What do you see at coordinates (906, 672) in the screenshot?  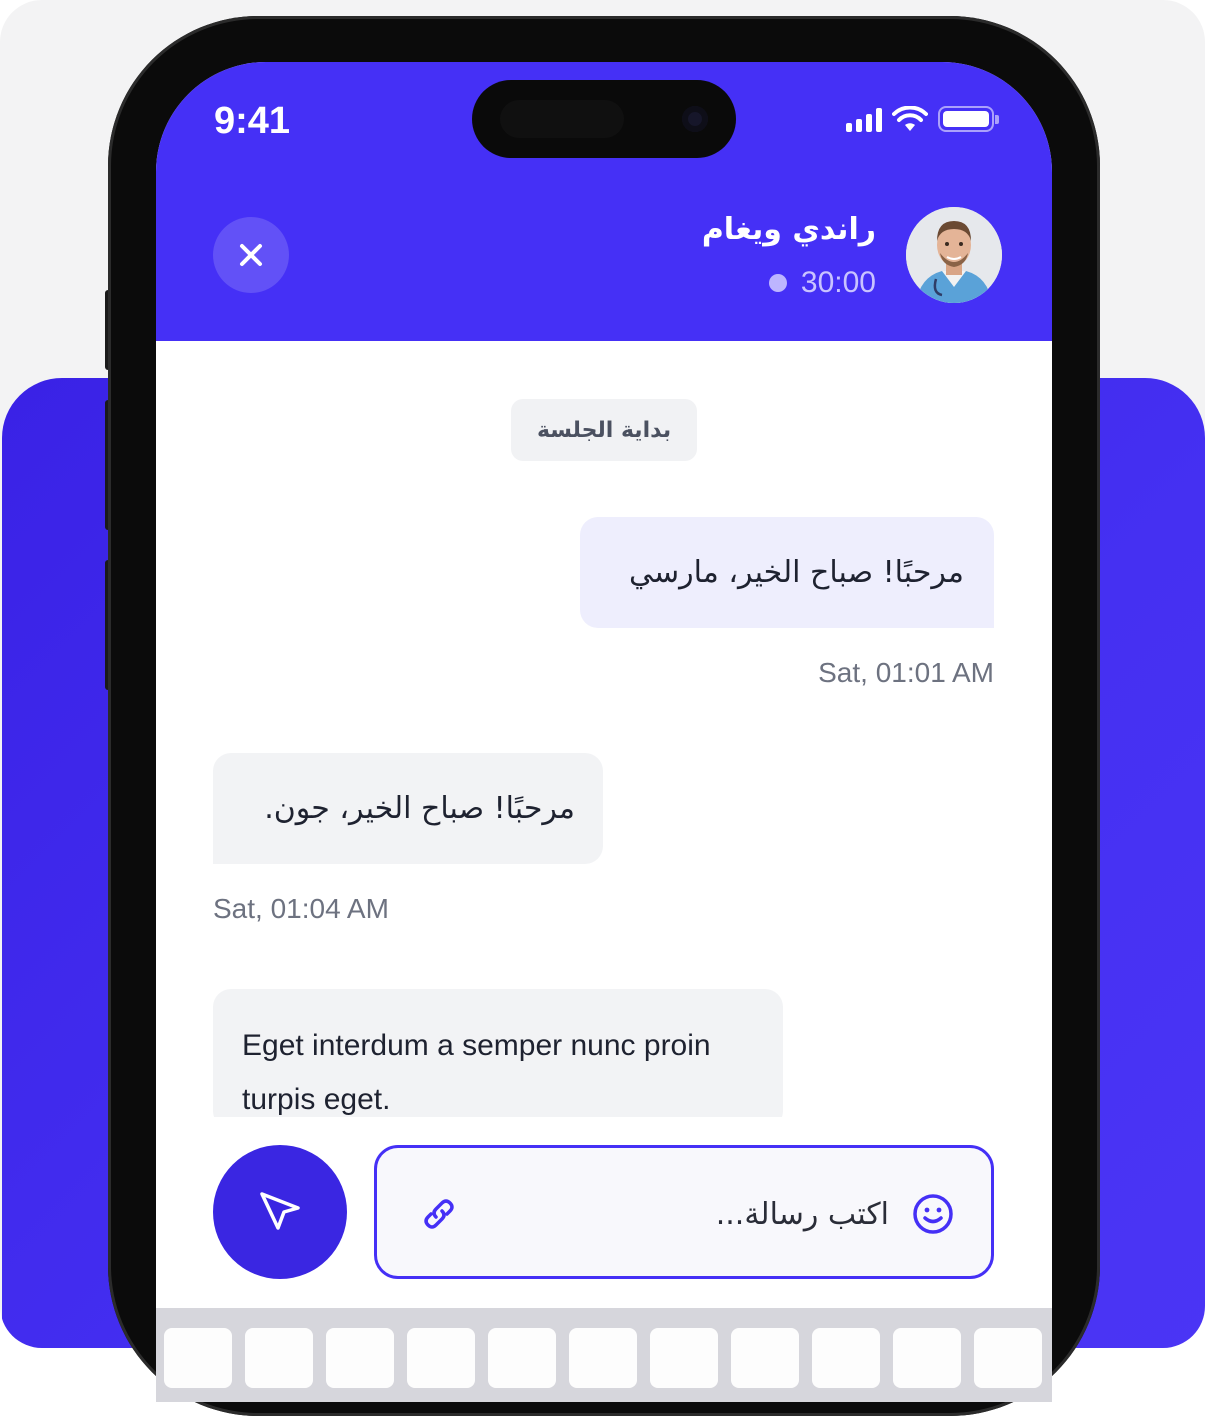 I see `message-timestamp: Sat, 01:01 AM` at bounding box center [906, 672].